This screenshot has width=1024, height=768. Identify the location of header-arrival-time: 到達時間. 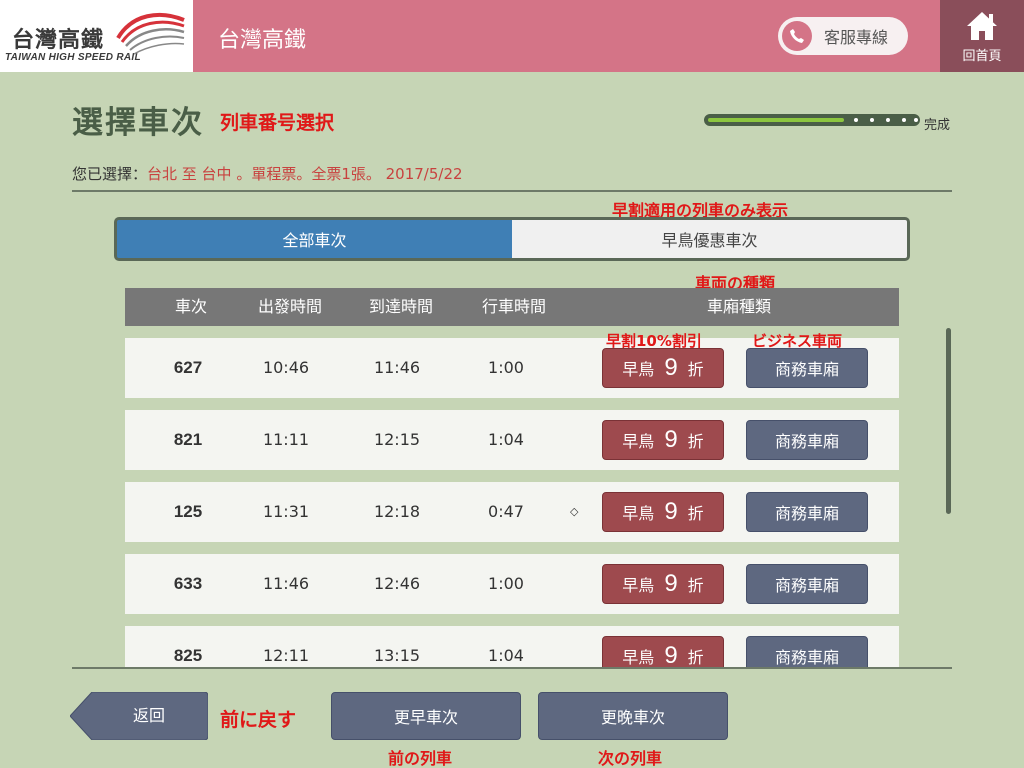
(401, 306).